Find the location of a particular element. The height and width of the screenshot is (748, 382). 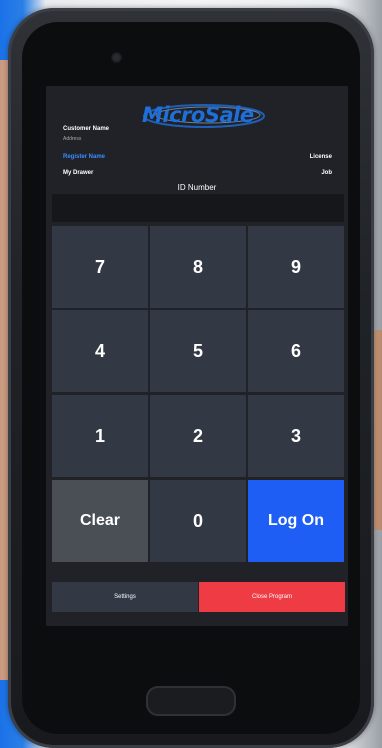

license-label: License is located at coordinates (320, 157).